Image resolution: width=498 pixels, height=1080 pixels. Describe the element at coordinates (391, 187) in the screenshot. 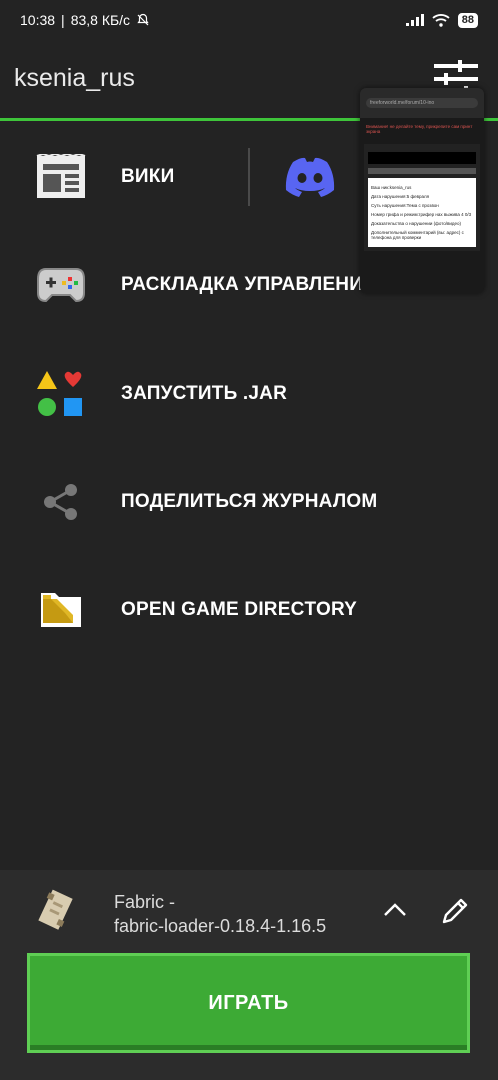

I see `thumbnail-line: Ваш ник:ksenia_rus` at that location.